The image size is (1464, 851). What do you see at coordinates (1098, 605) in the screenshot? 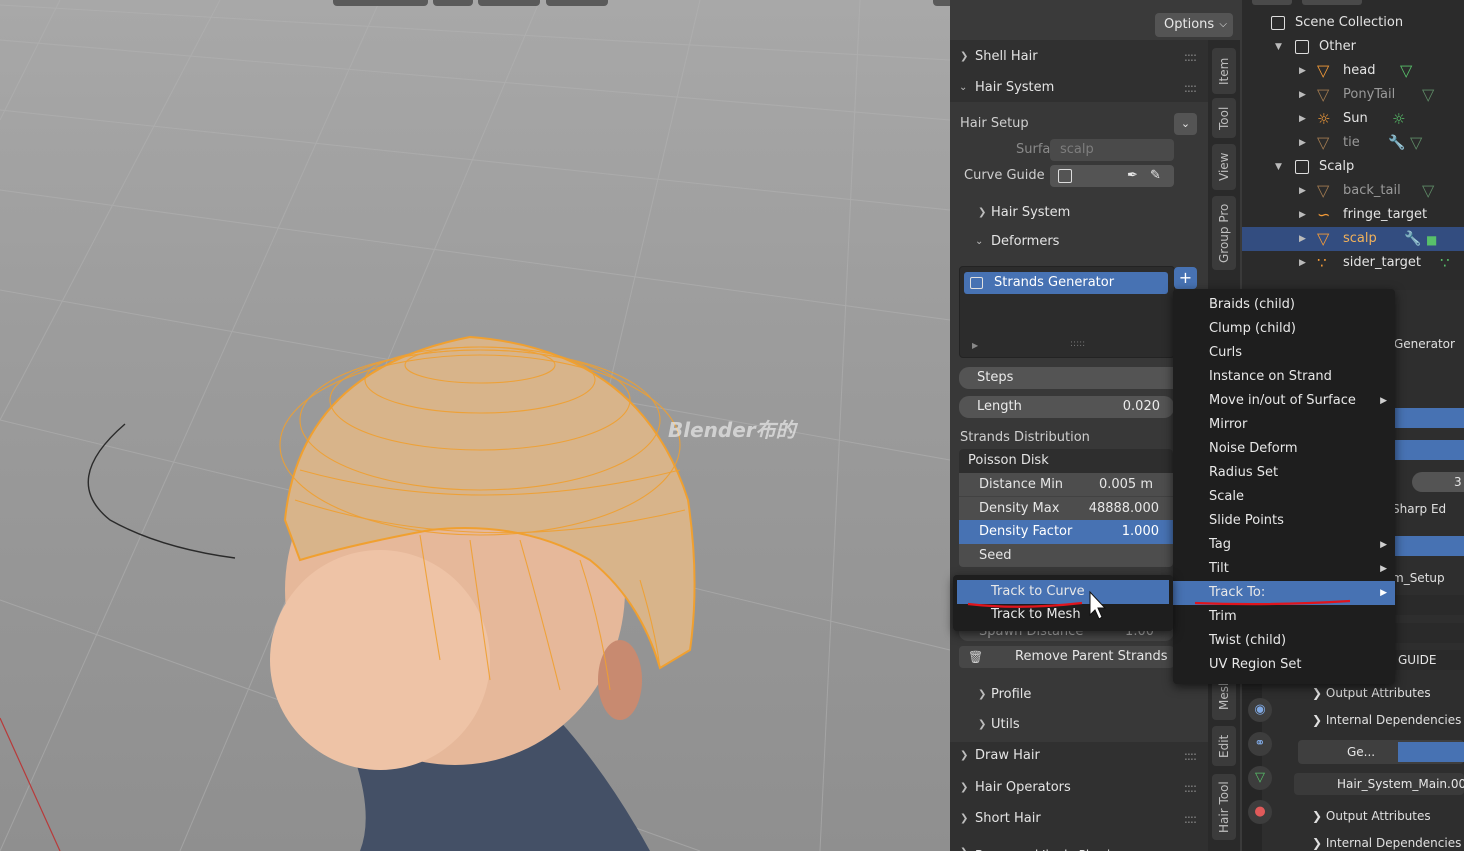
I see `mouse-cursor-icon` at bounding box center [1098, 605].